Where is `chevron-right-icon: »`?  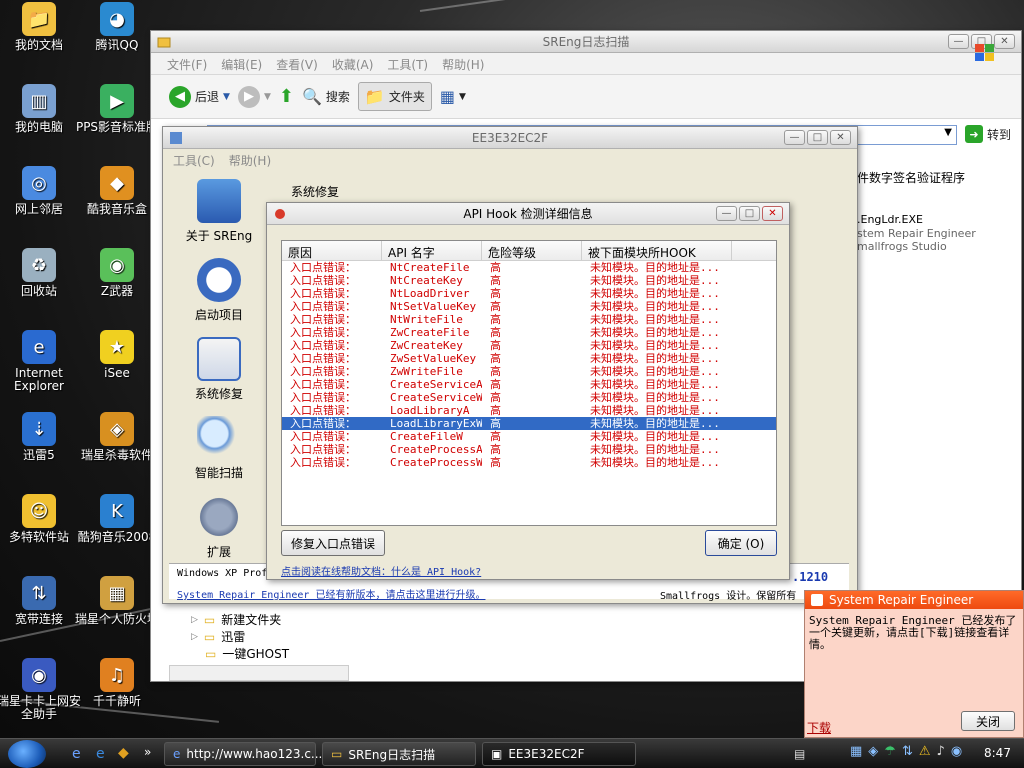
chevron-right-icon: » is located at coordinates (147, 752).